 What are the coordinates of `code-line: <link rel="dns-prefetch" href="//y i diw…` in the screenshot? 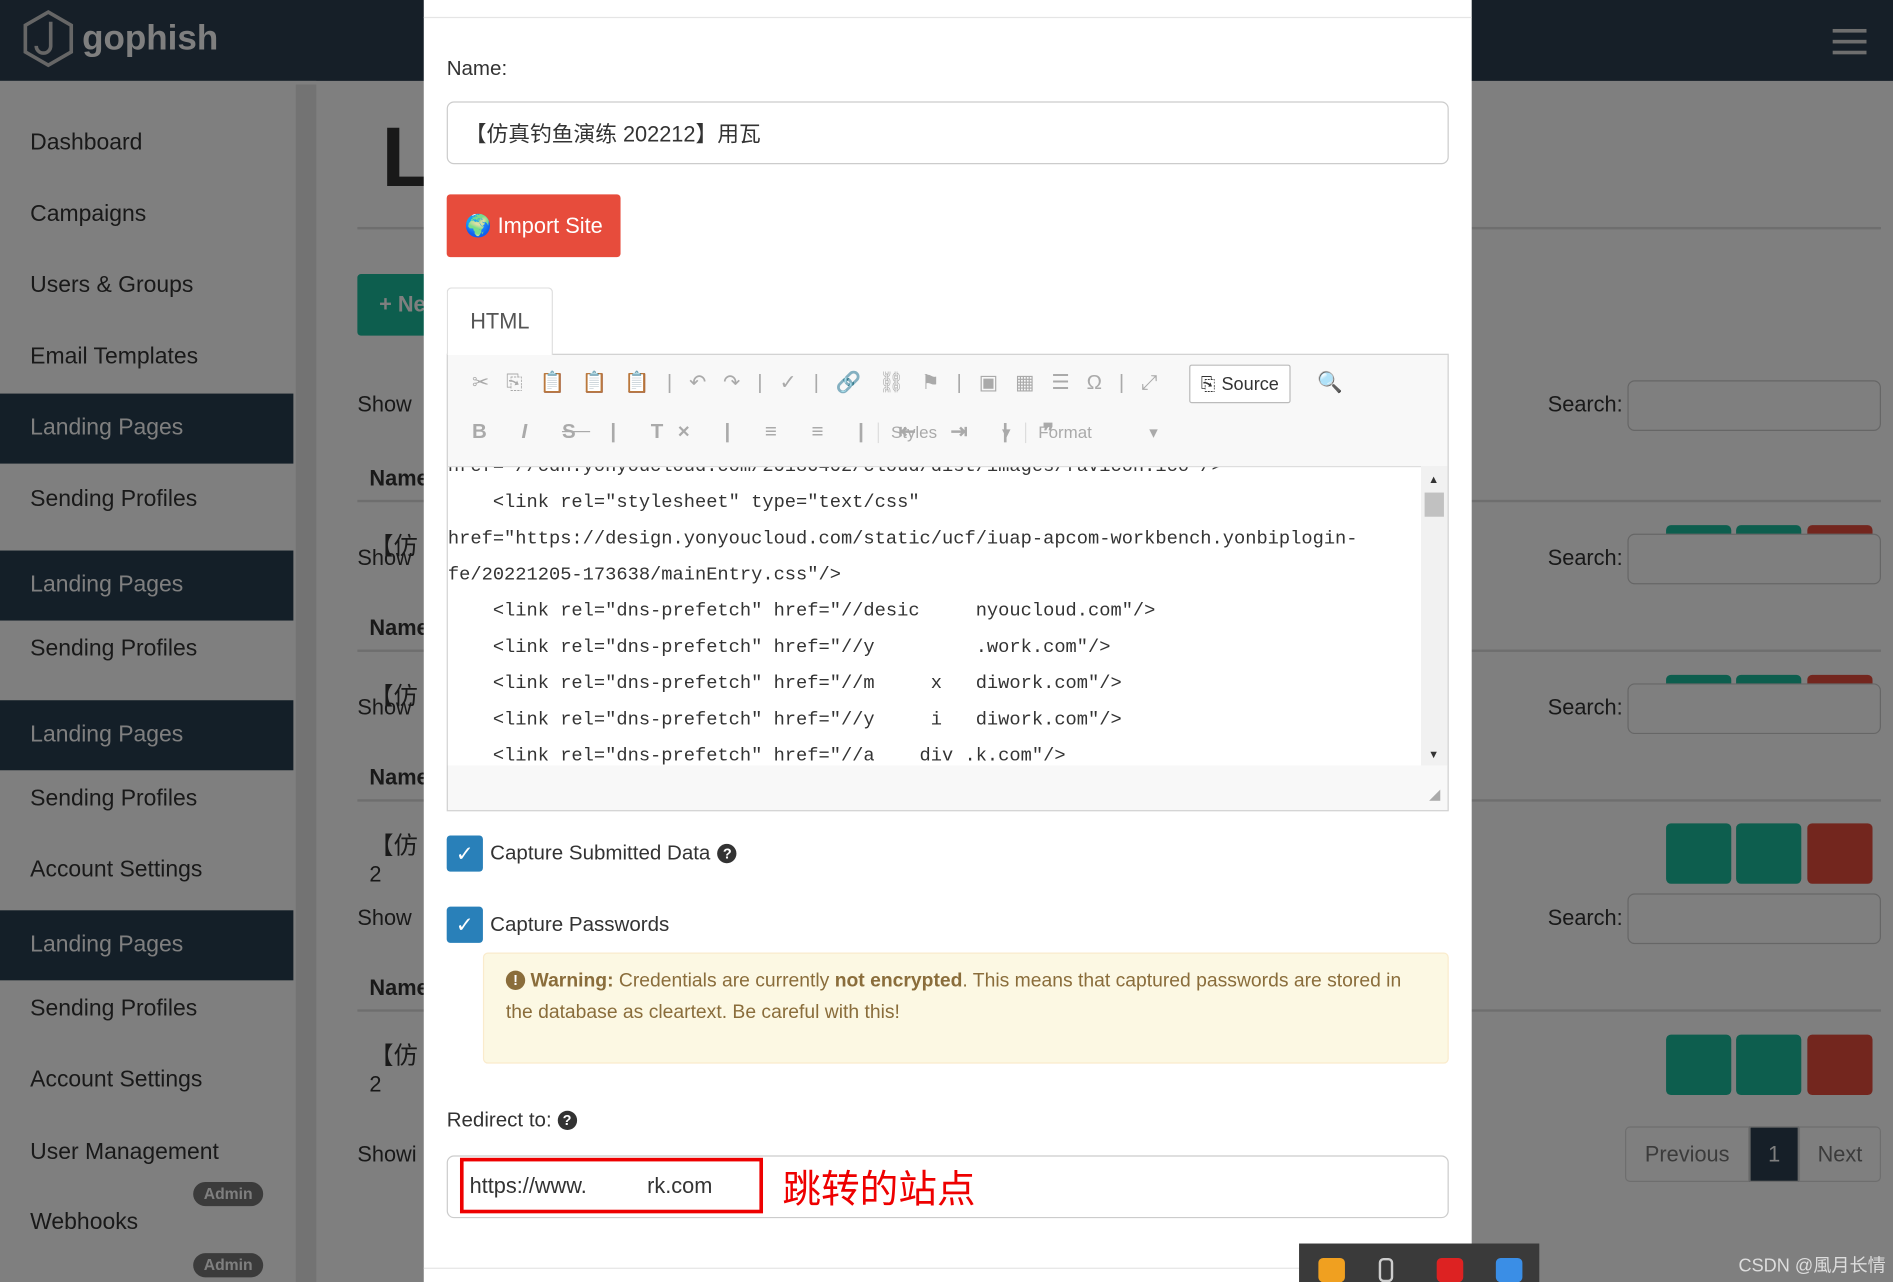 It's located at (784, 719).